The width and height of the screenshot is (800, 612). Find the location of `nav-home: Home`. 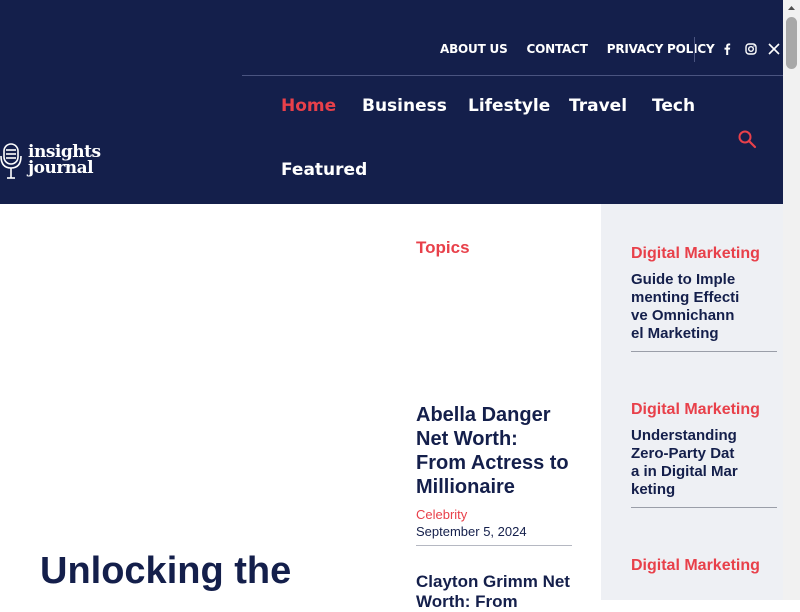

nav-home: Home is located at coordinates (308, 106).